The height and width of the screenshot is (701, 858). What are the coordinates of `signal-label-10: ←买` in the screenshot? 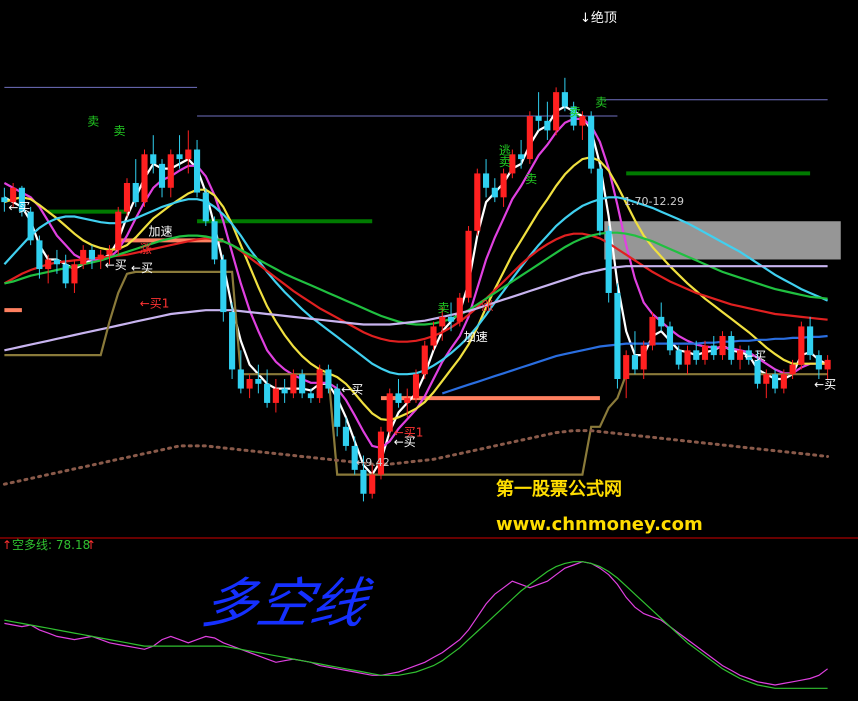 It's located at (142, 268).